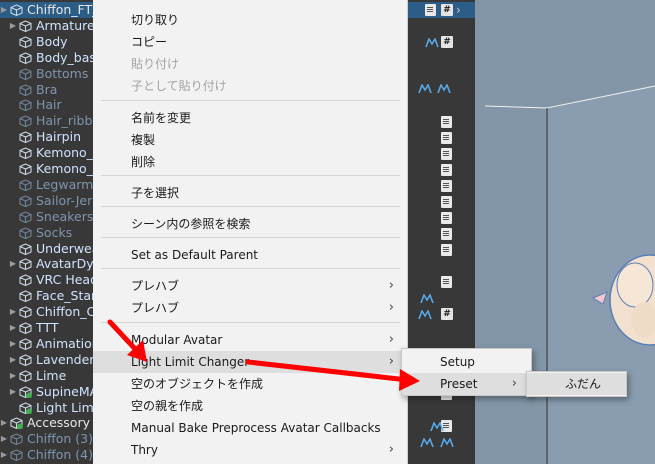  What do you see at coordinates (51, 375) in the screenshot?
I see `hierarchy-item-label: Lime` at bounding box center [51, 375].